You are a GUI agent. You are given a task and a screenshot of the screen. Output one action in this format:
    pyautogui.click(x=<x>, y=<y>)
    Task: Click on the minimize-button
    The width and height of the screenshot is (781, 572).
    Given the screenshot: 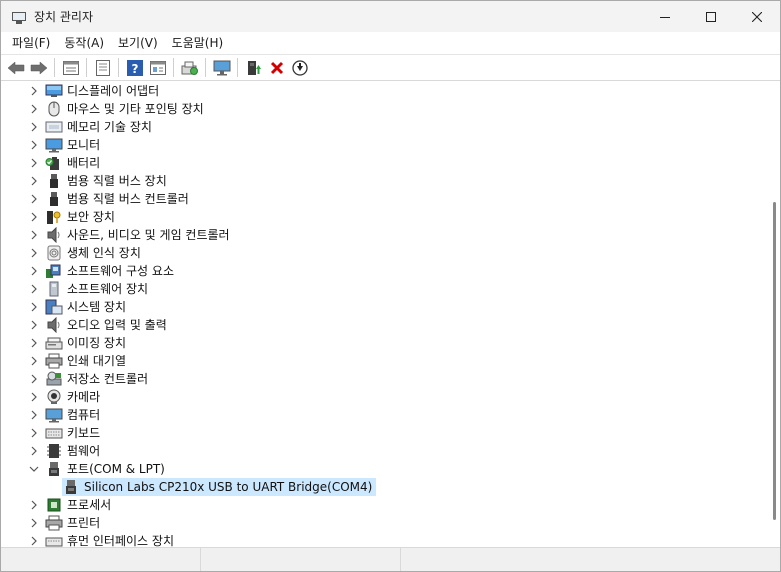 What is the action you would take?
    pyautogui.click(x=665, y=16)
    